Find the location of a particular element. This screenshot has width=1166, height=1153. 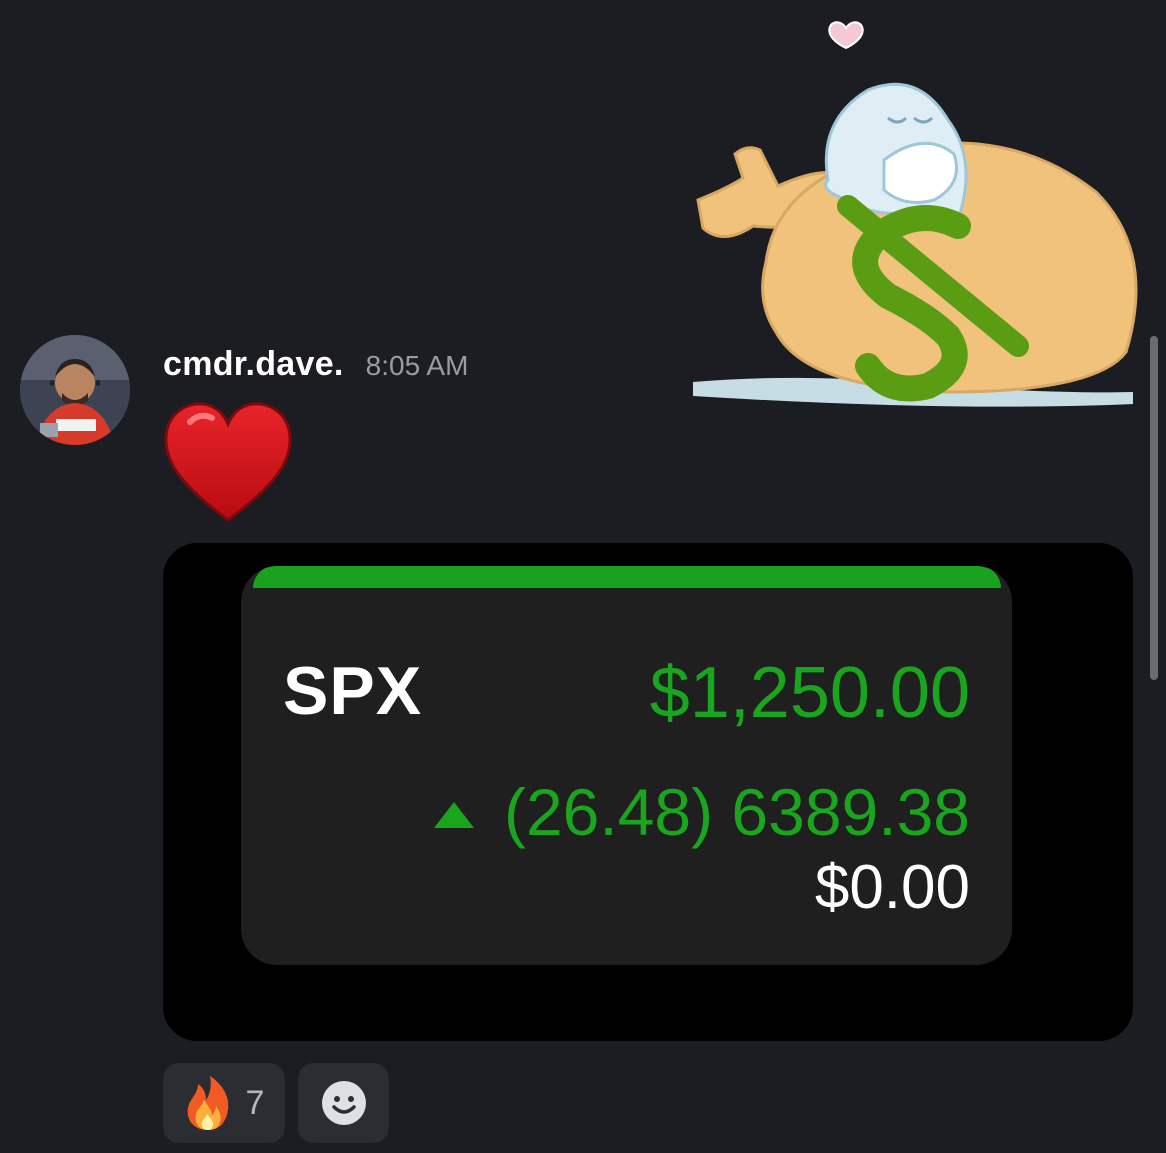

reaction-count: 7 is located at coordinates (255, 1102).